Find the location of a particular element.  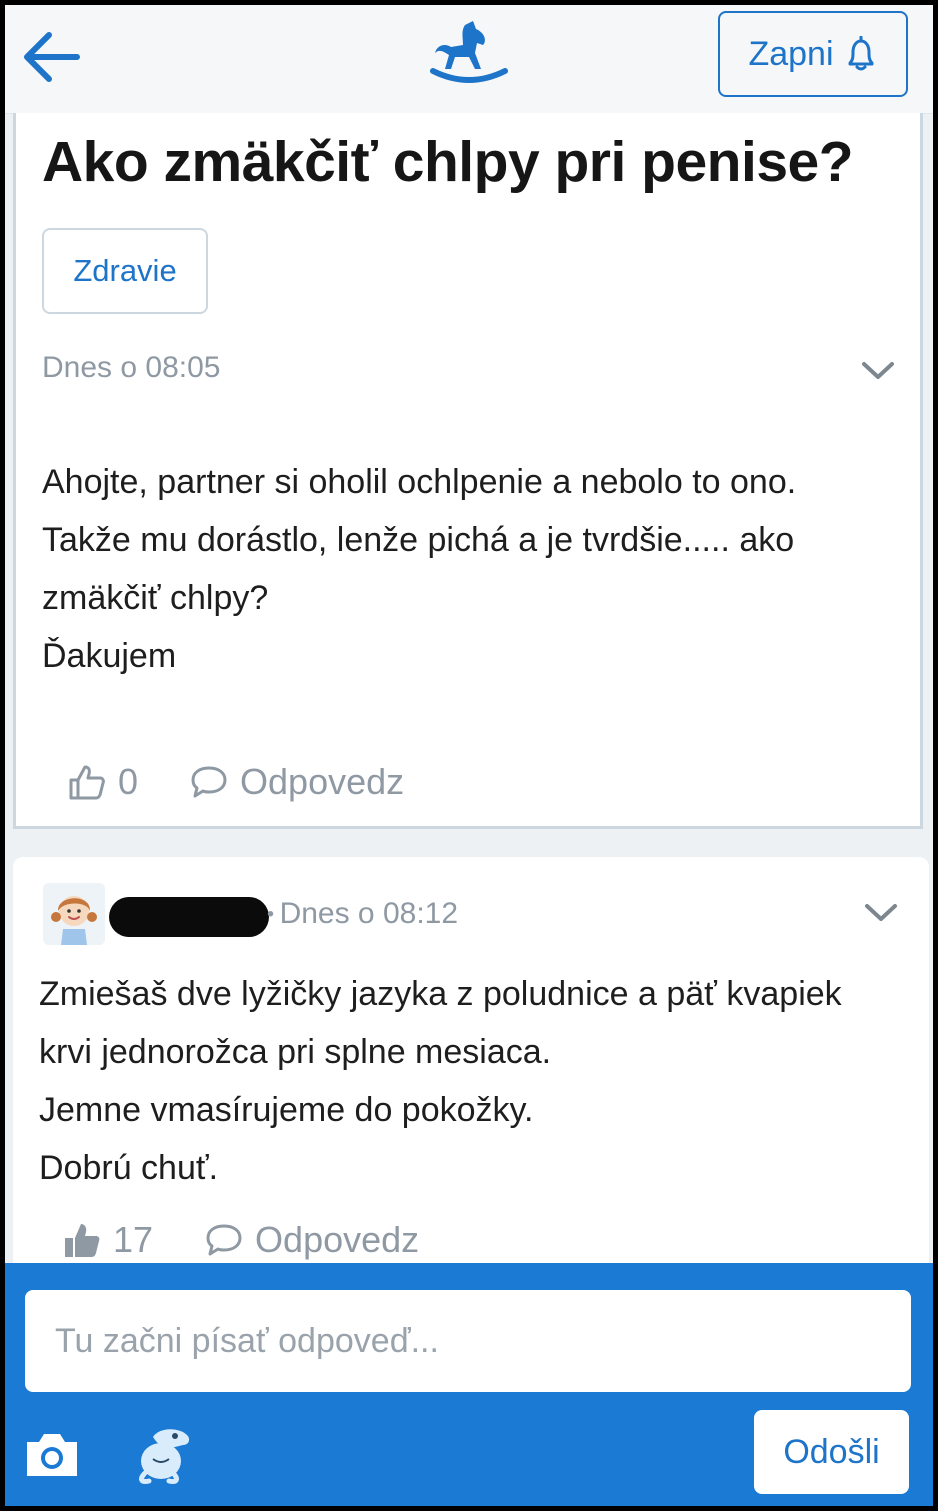

mascot-button is located at coordinates (163, 1454).